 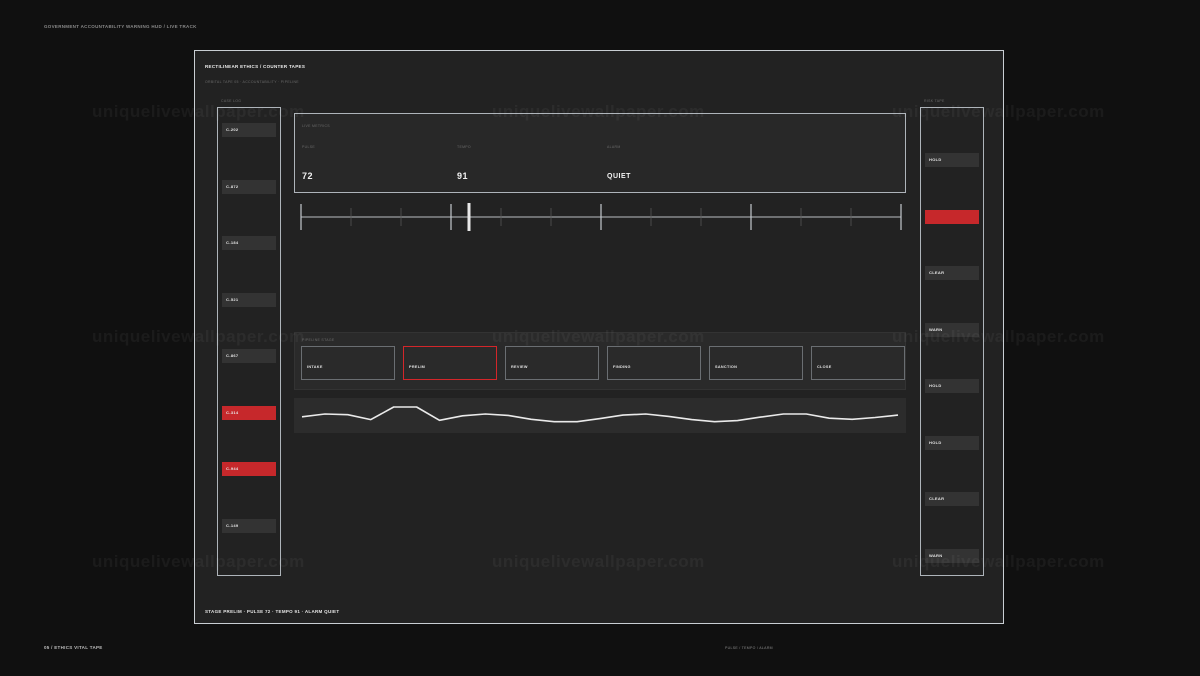 I want to click on readout-caption: LIVE METRICS, so click(x=316, y=126).